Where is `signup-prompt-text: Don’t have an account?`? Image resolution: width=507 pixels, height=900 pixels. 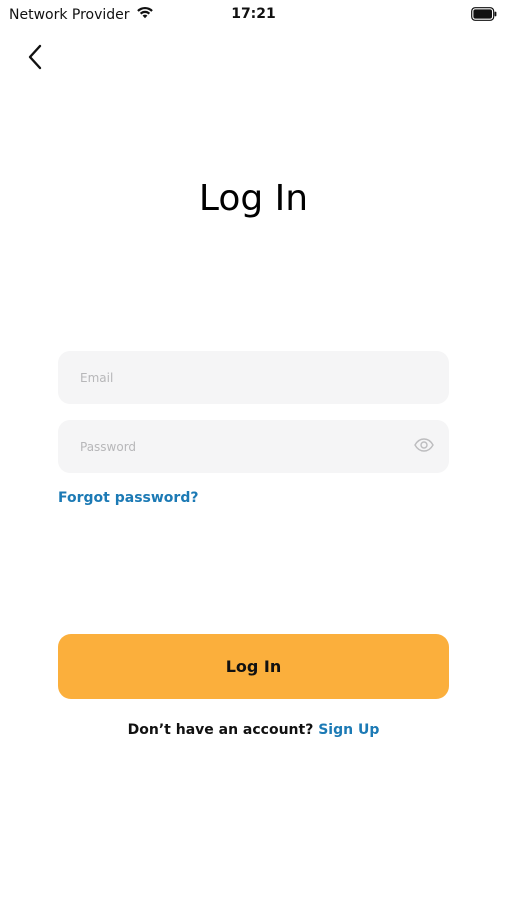
signup-prompt-text: Don’t have an account? is located at coordinates (223, 730).